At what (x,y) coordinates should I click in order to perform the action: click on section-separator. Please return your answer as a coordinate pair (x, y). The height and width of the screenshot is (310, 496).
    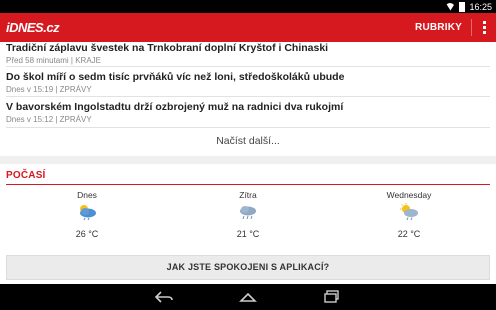
    Looking at the image, I should click on (248, 160).